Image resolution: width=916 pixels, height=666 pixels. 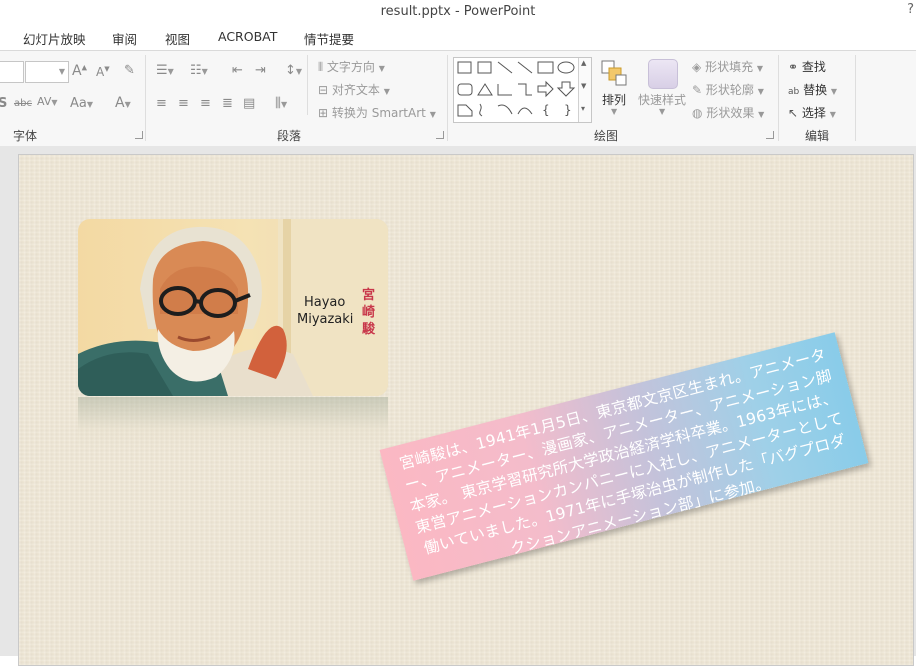 I want to click on effects-icon: ◍, so click(x=697, y=113).